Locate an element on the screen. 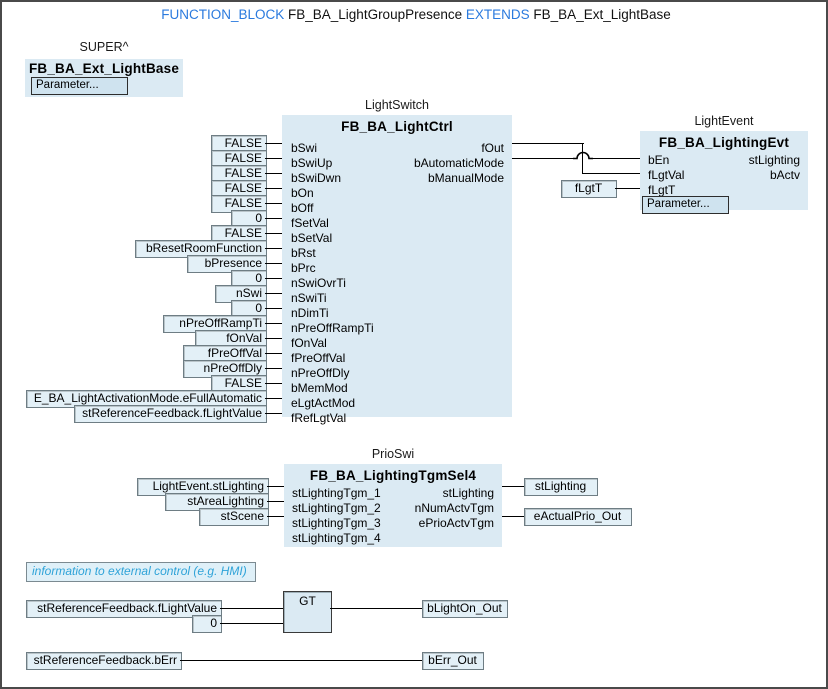  value-berr-input: stReferenceFeedback.bErr is located at coordinates (104, 661).